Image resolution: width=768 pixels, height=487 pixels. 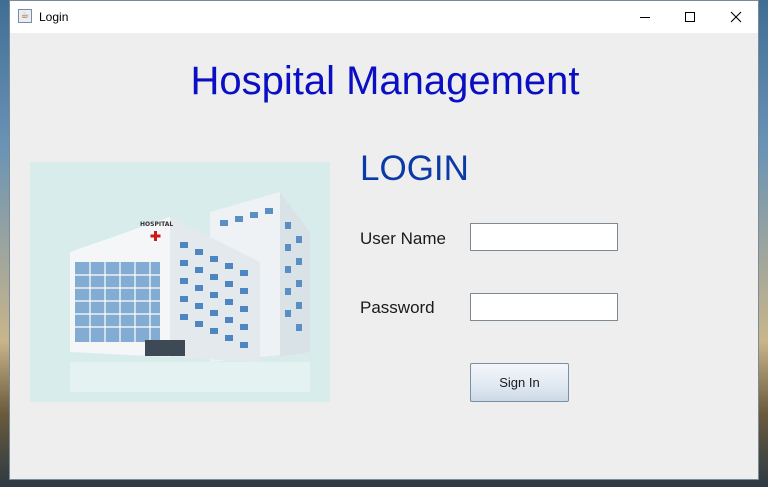 I want to click on maximize-button, so click(x=690, y=17).